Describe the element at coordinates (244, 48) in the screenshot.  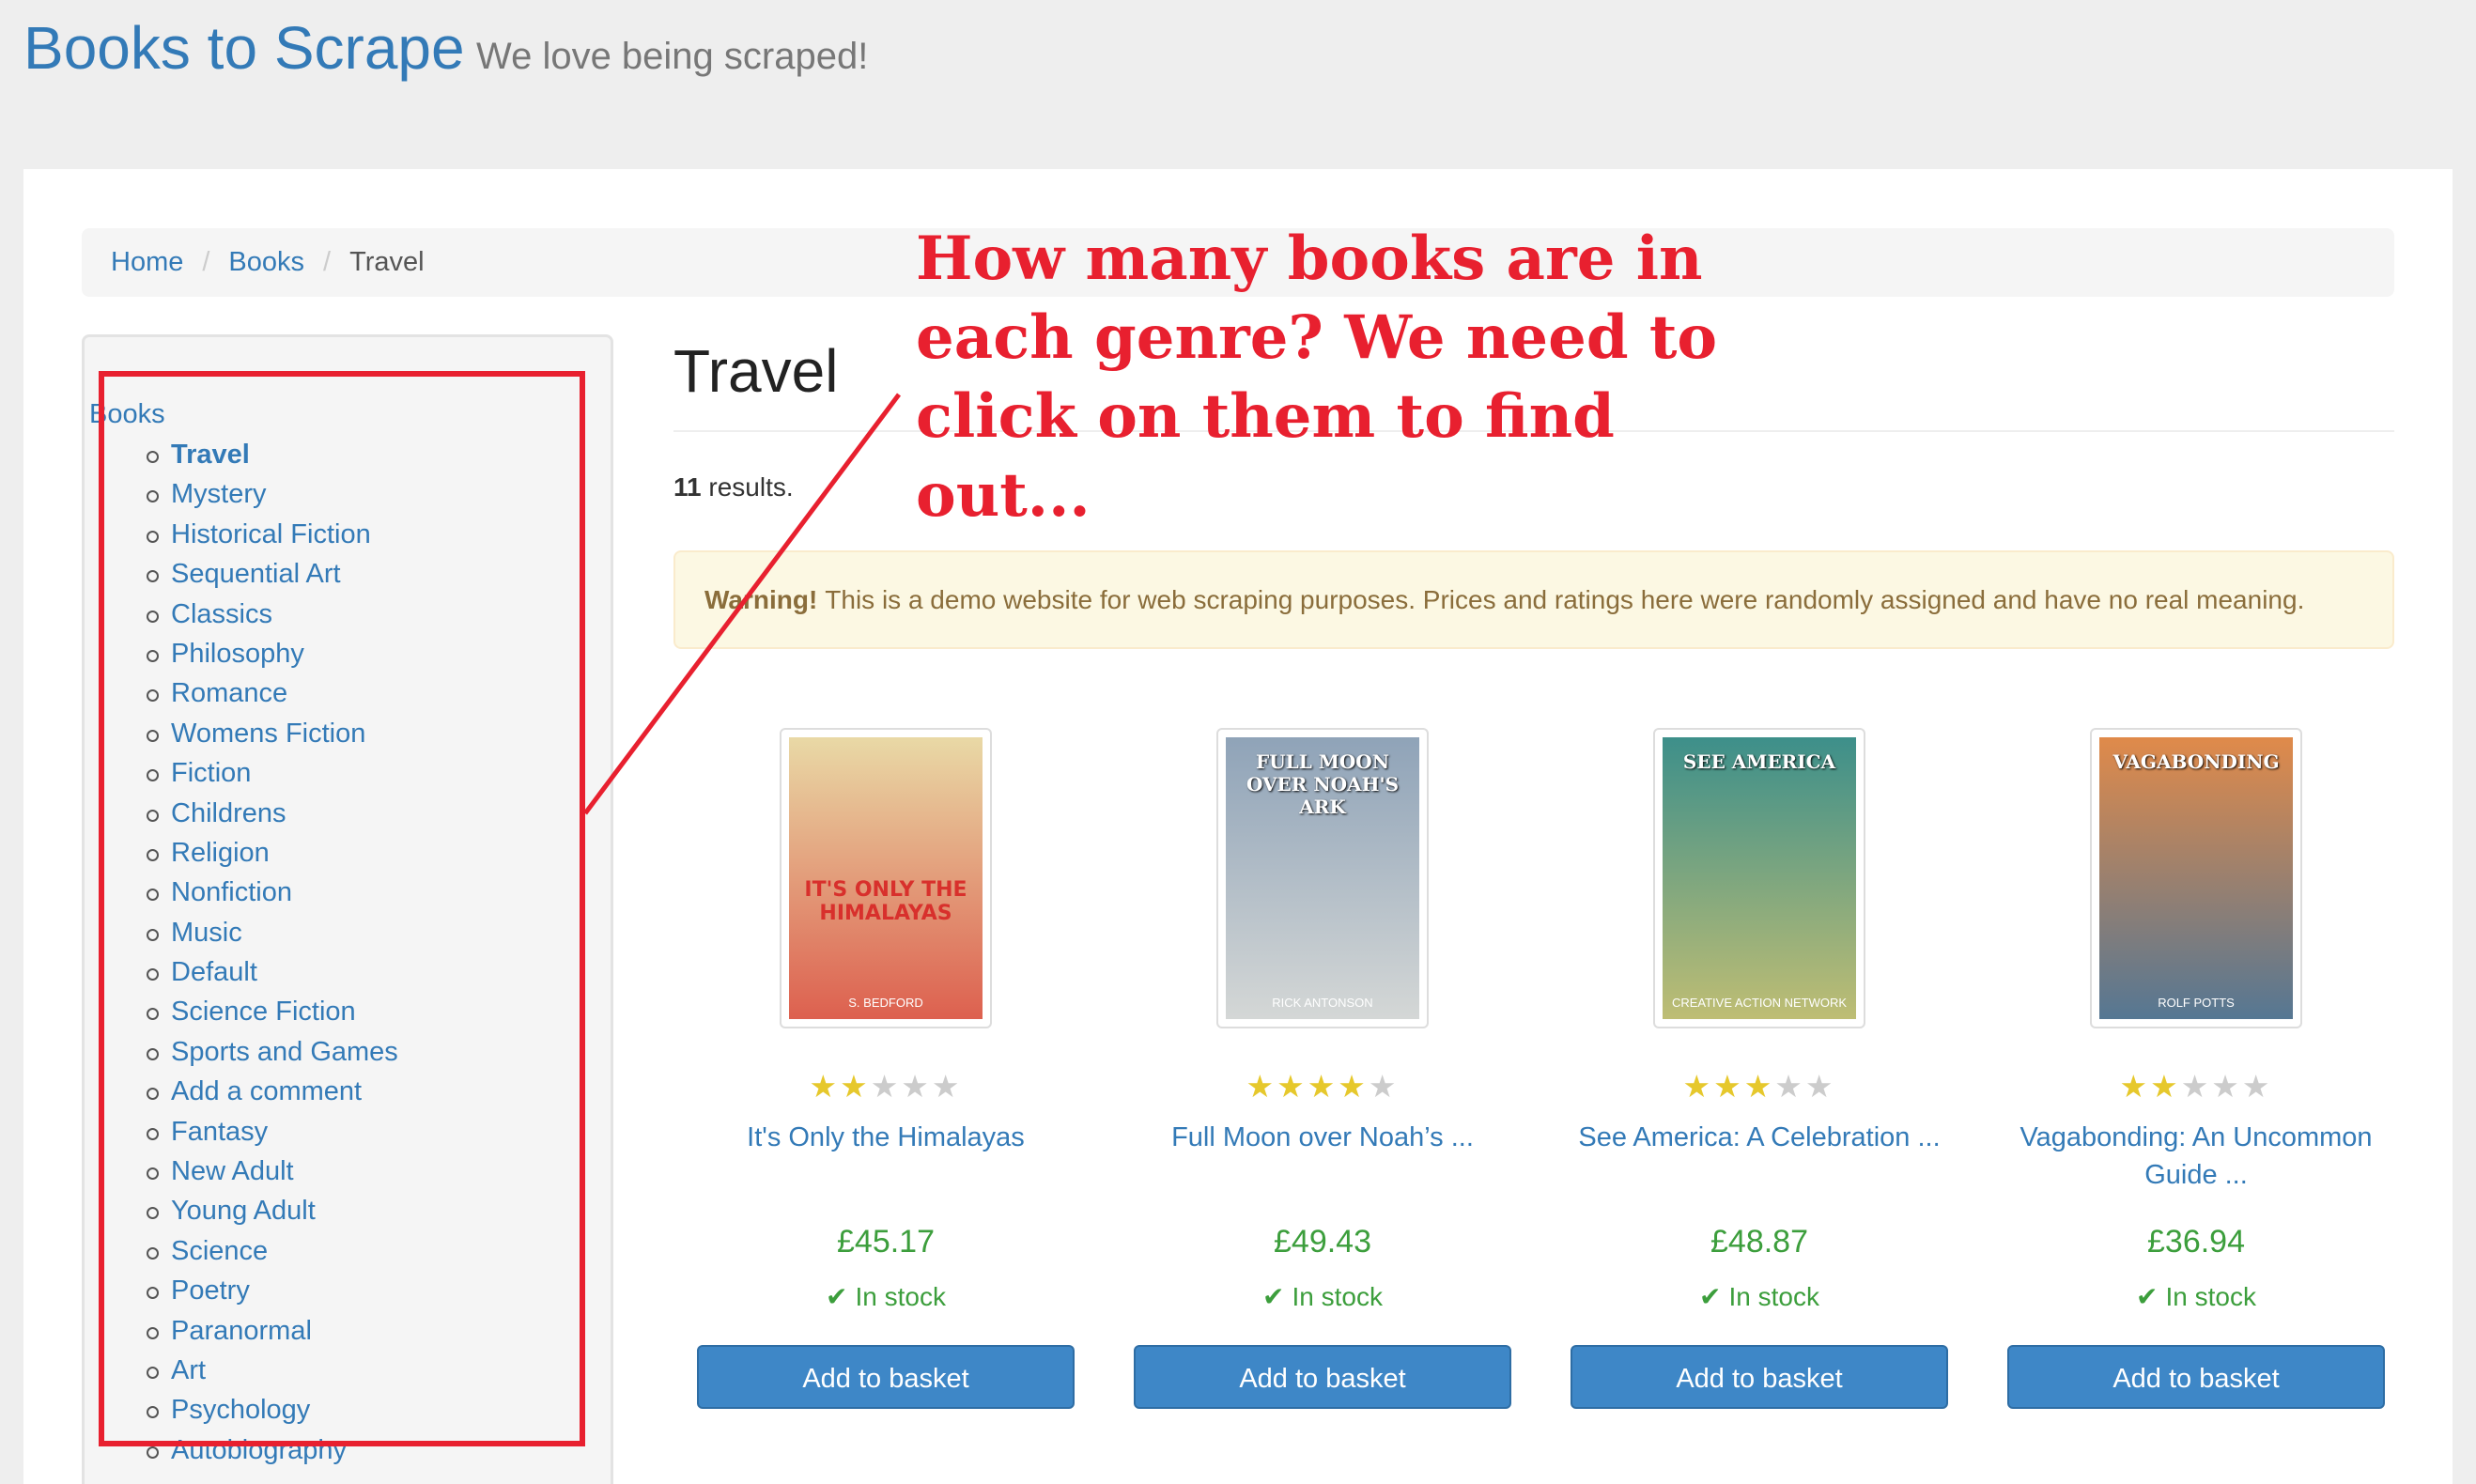
I see `brand-link: Books to Scrape` at that location.